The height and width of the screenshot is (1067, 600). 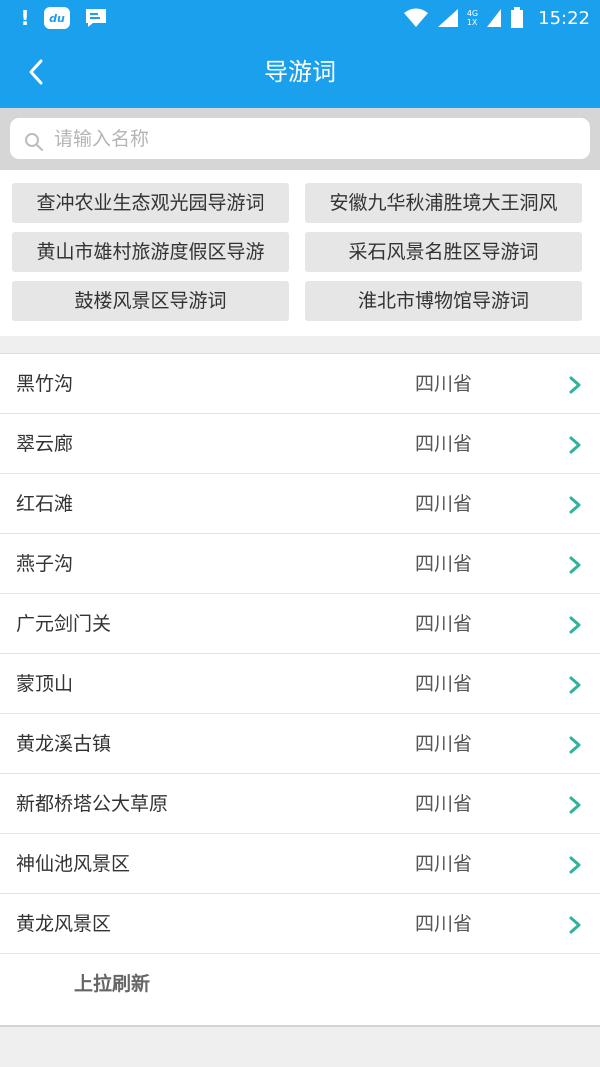 I want to click on app-bar: 导游词, so click(x=300, y=72).